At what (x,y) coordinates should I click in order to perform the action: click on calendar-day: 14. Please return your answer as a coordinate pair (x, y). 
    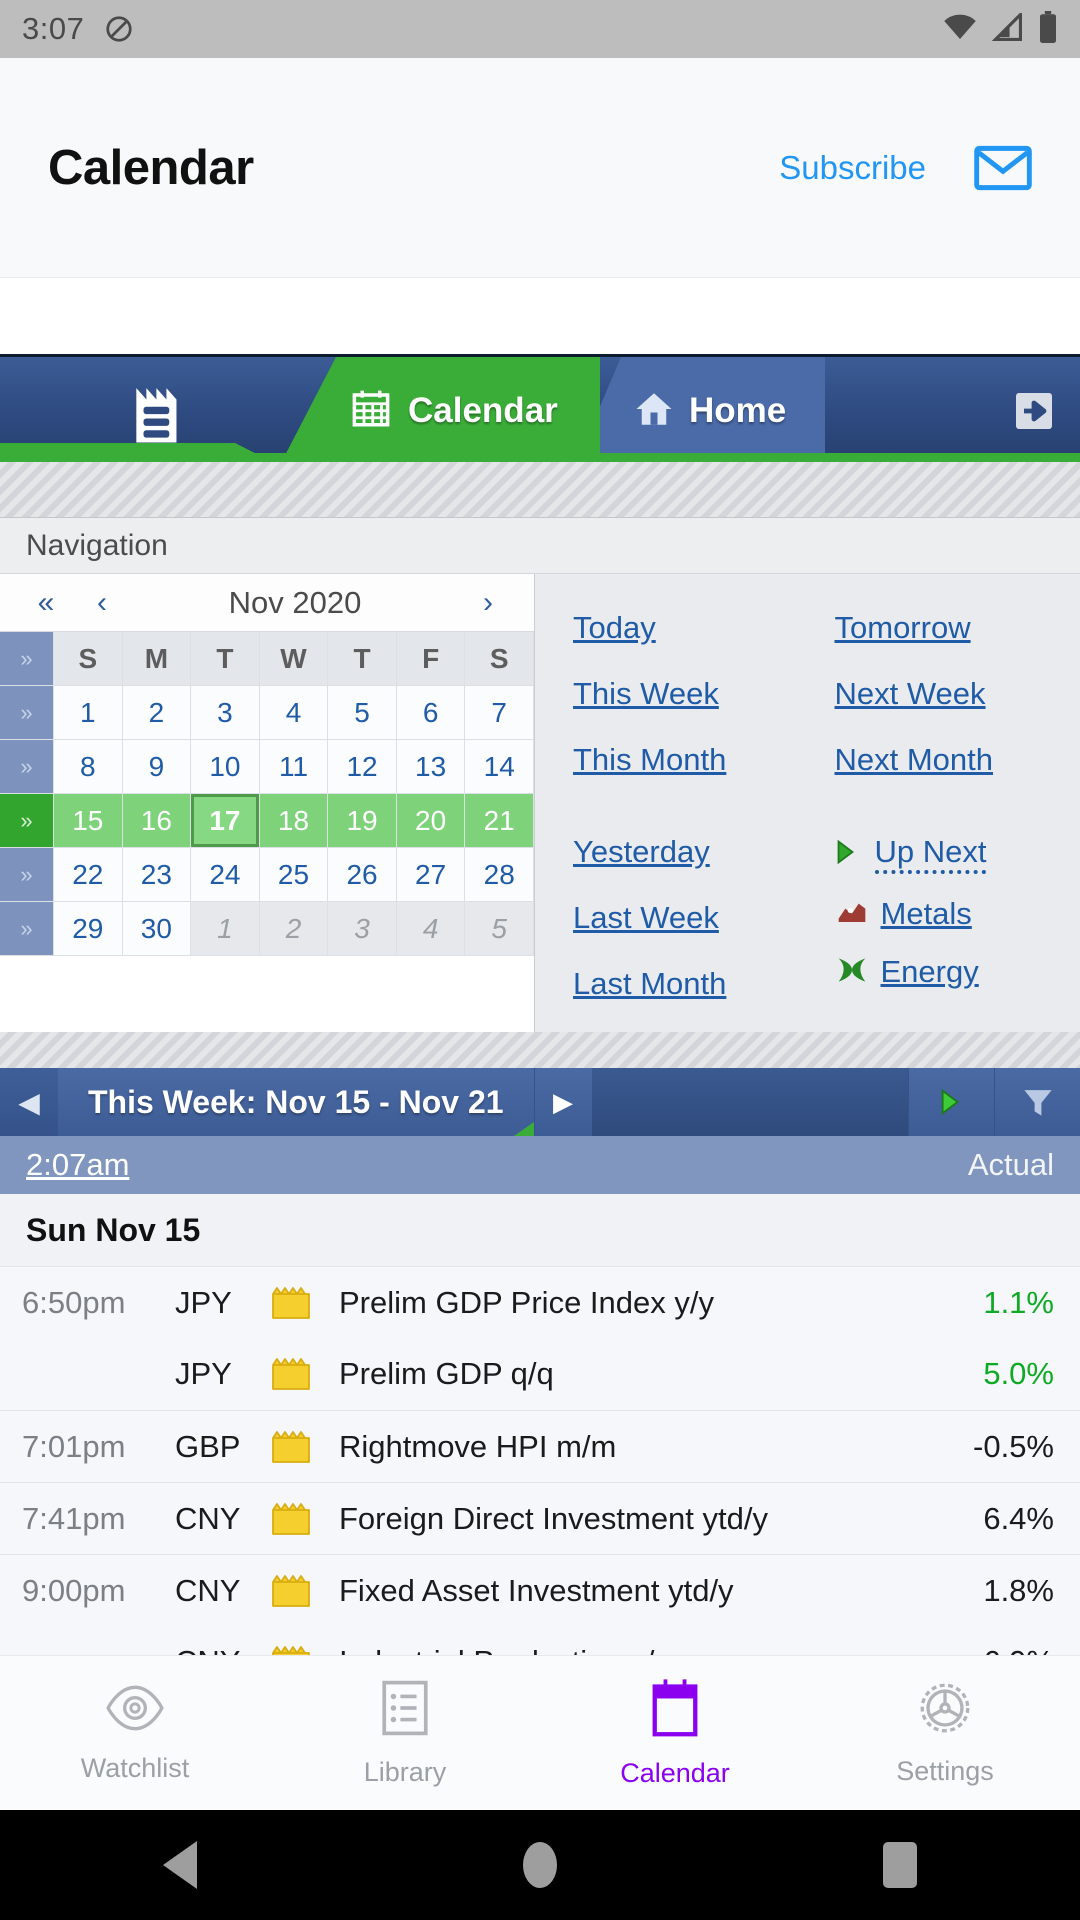
    Looking at the image, I should click on (499, 767).